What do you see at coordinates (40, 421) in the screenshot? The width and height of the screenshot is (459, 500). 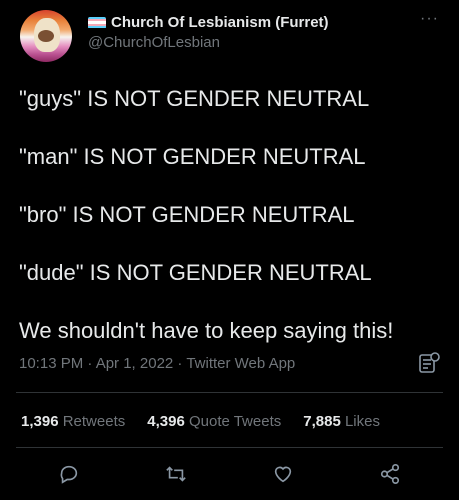 I see `retweets-count: 1,396` at bounding box center [40, 421].